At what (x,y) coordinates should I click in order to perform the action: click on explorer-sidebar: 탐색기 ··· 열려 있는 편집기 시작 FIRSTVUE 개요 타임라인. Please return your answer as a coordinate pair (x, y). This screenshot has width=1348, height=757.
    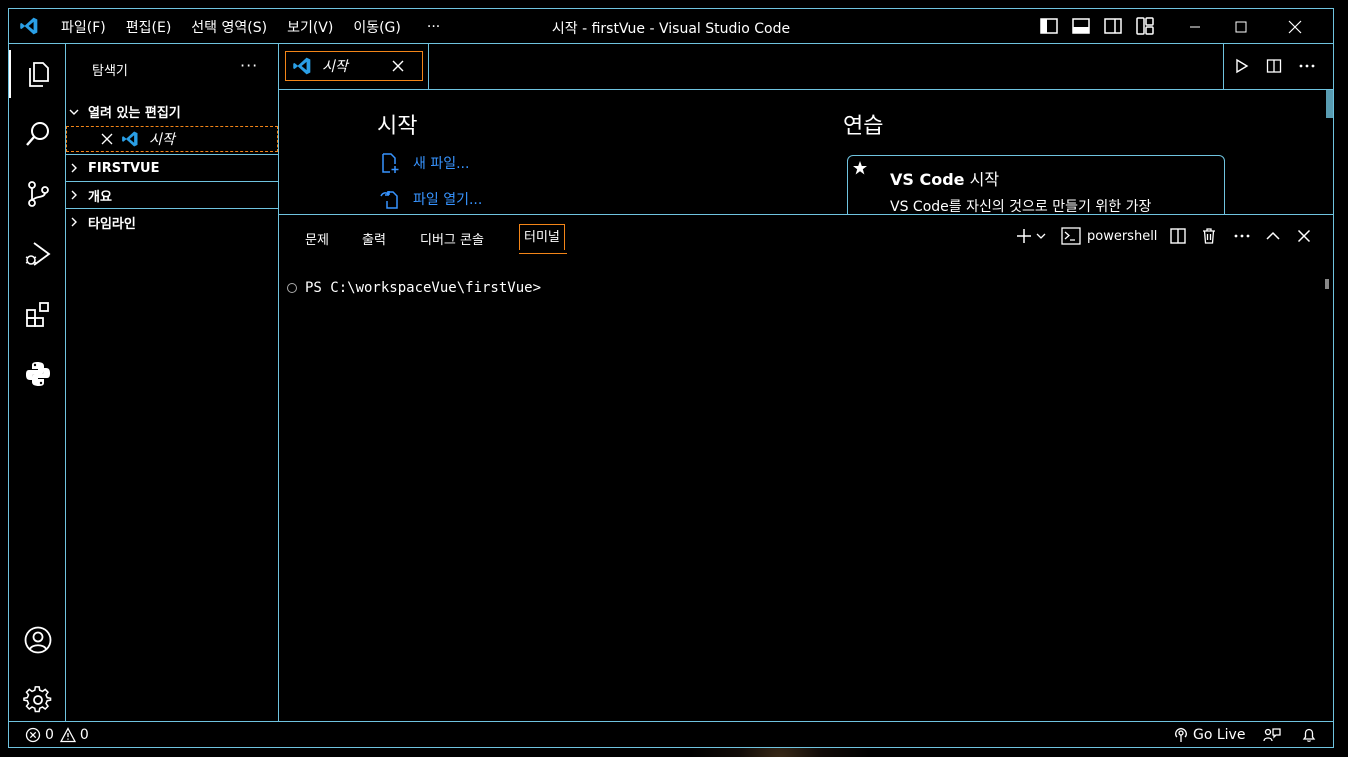
    Looking at the image, I should click on (172, 382).